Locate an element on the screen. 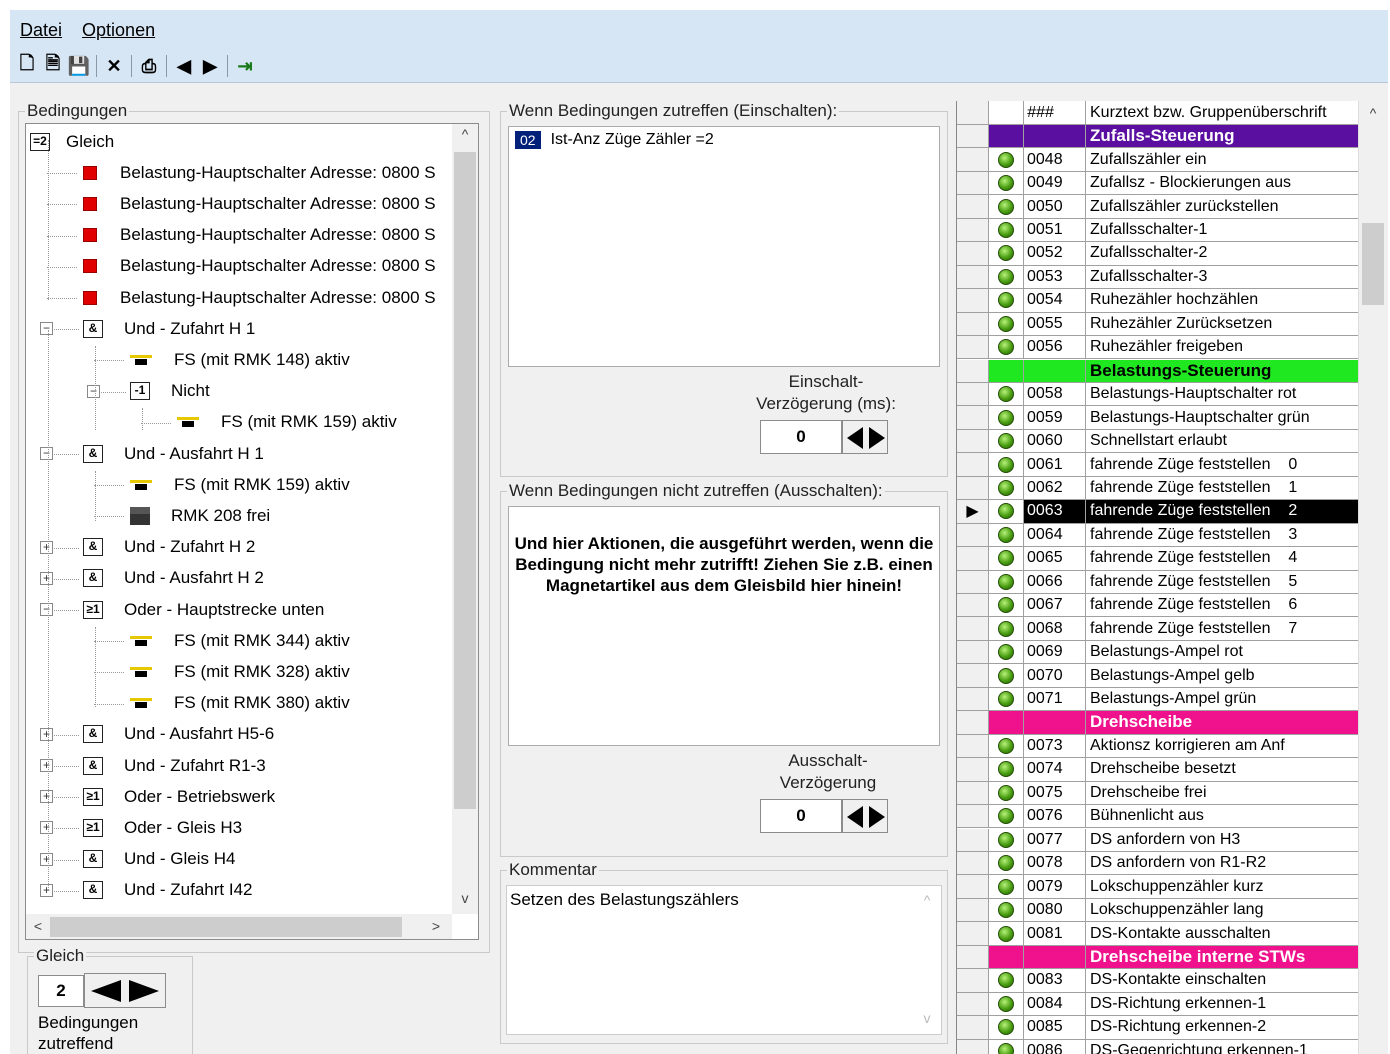  grid-row: 0077 DS anfordern von H3 is located at coordinates (1157, 840).